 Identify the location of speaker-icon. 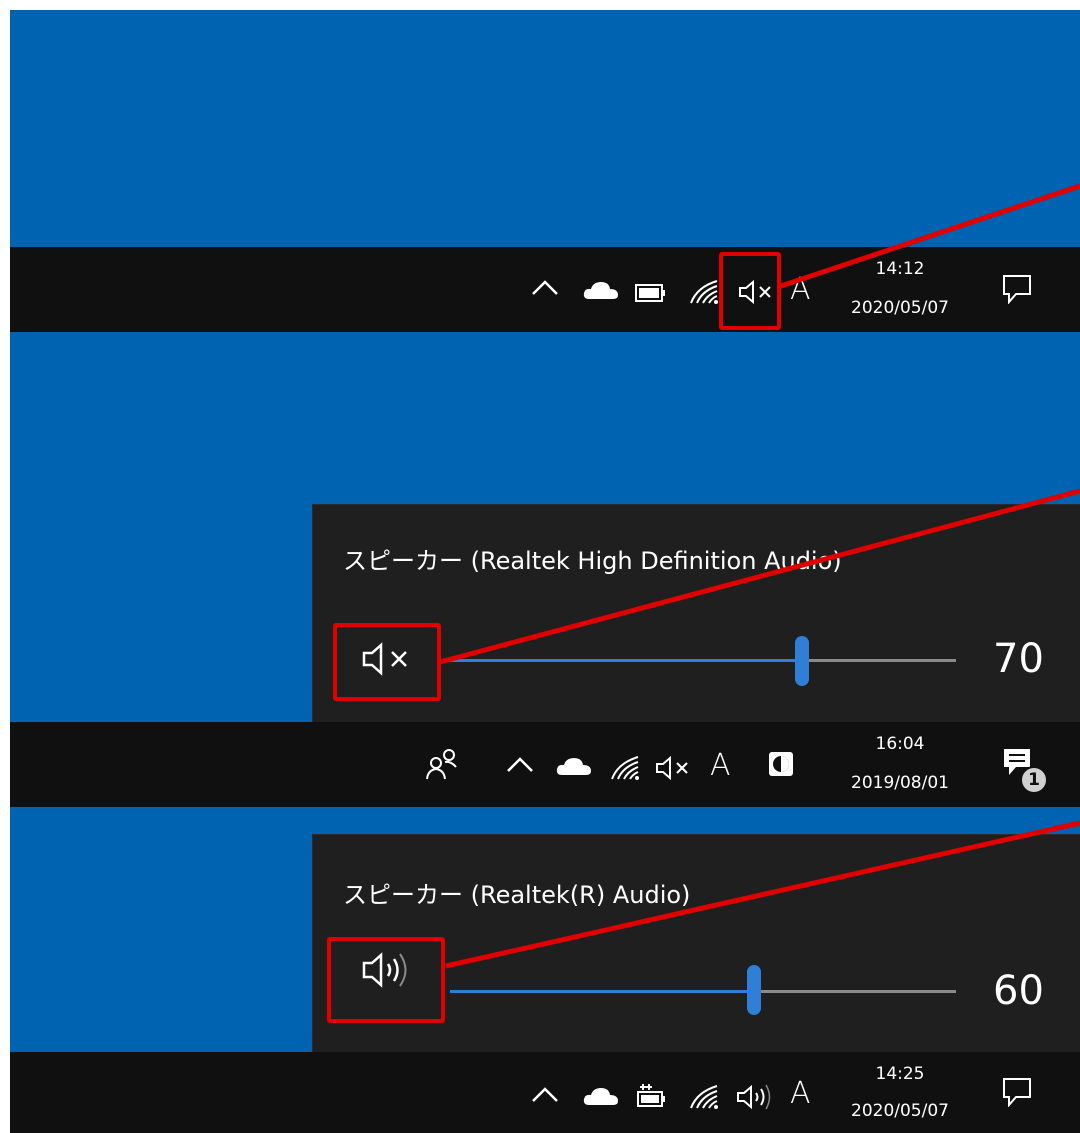
(758, 1097).